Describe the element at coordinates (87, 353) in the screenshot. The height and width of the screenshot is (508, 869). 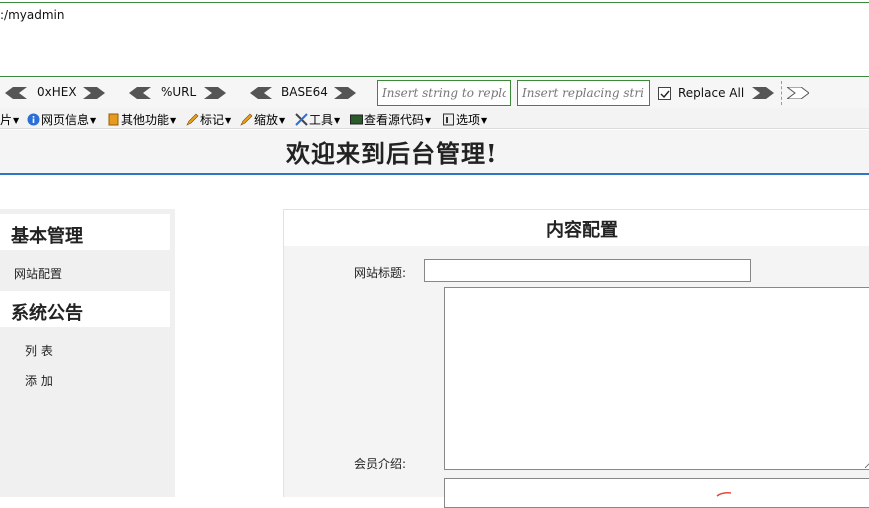
I see `sidebar: 基本管理 网站配置 系统公告 列 表 添 加` at that location.